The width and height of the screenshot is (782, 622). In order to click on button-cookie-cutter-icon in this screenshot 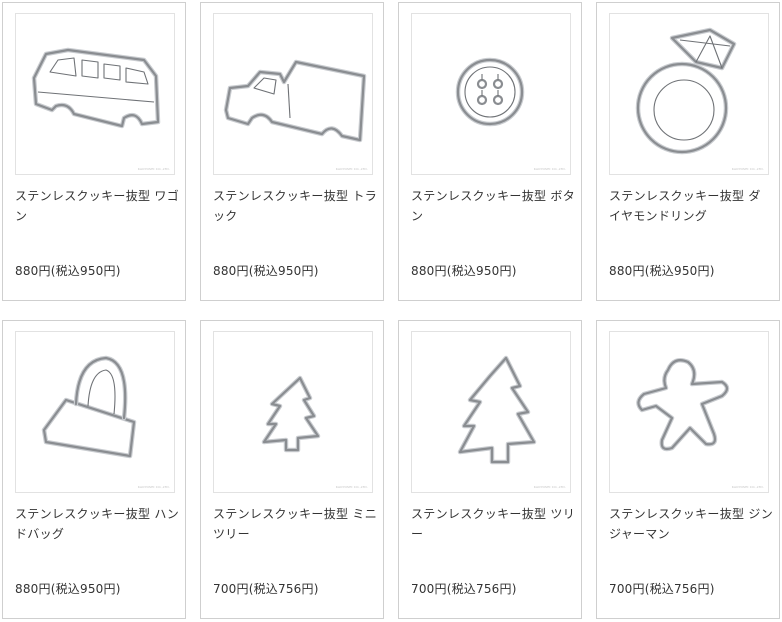, I will do `click(490, 92)`.